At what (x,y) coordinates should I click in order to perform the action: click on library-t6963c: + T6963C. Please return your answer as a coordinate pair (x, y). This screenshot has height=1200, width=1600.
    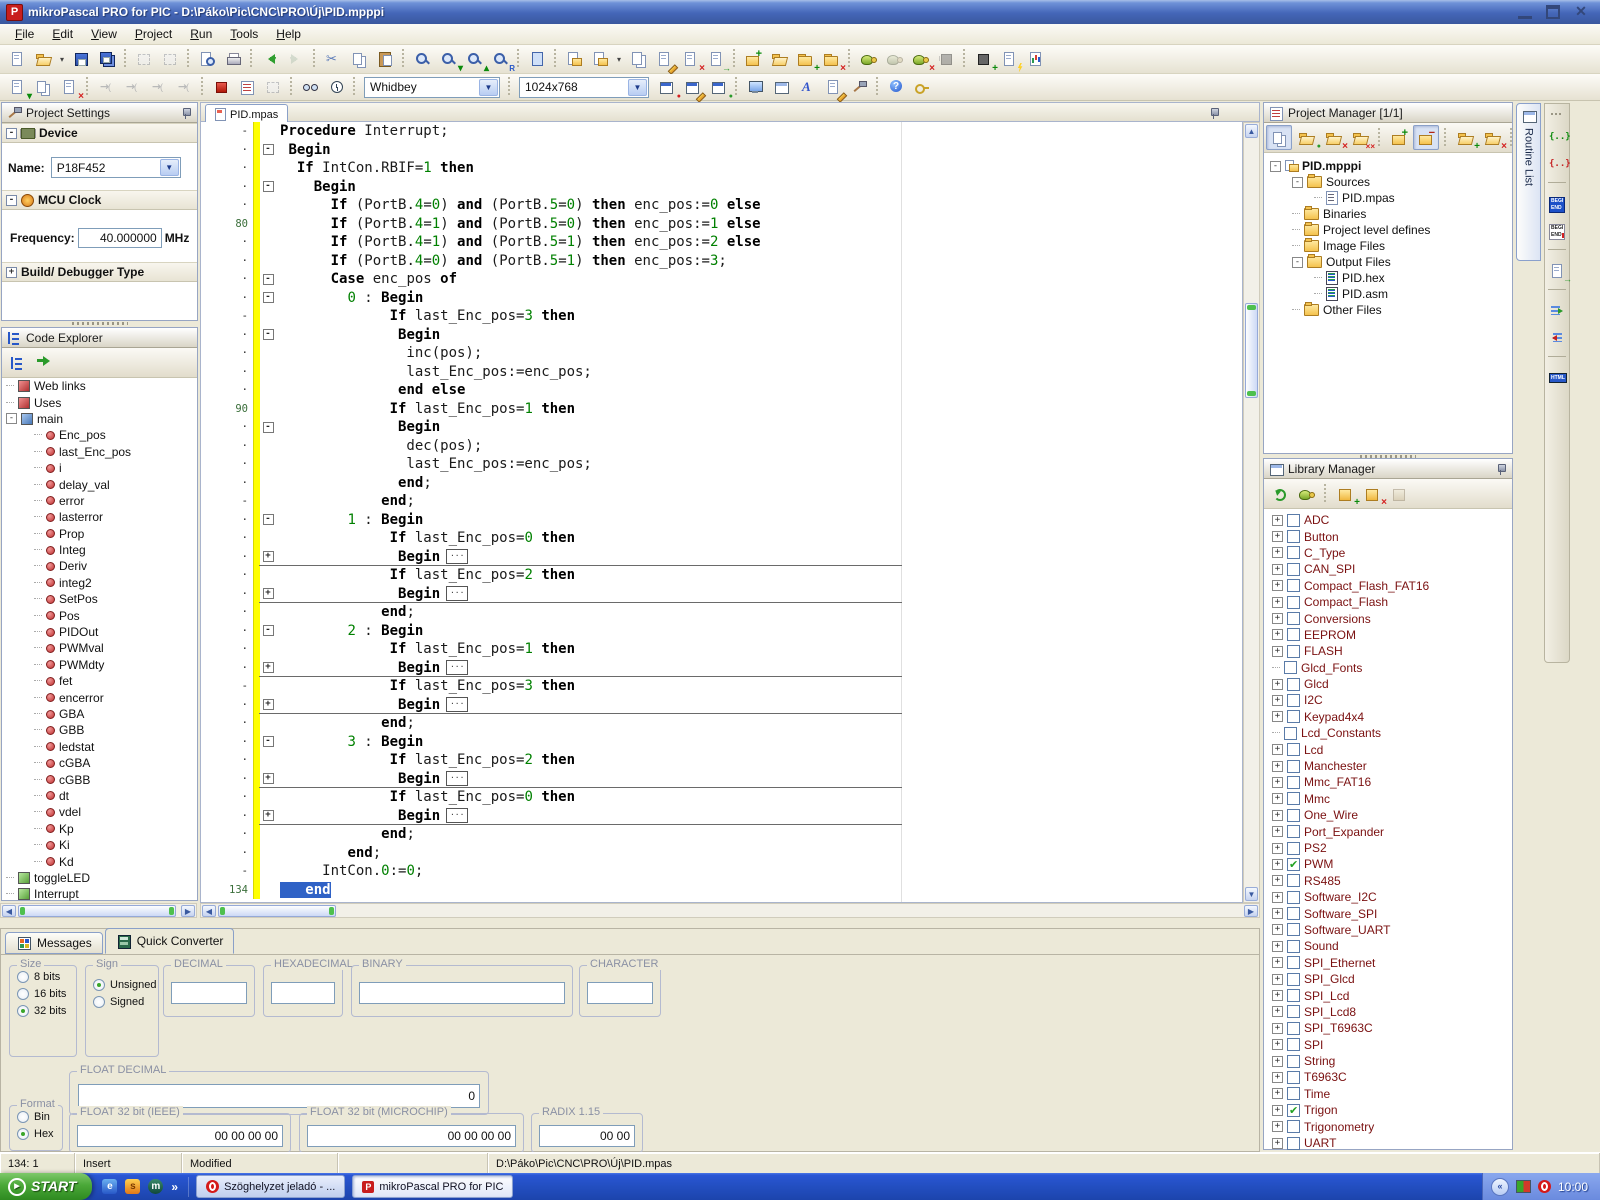
    Looking at the image, I should click on (1388, 1077).